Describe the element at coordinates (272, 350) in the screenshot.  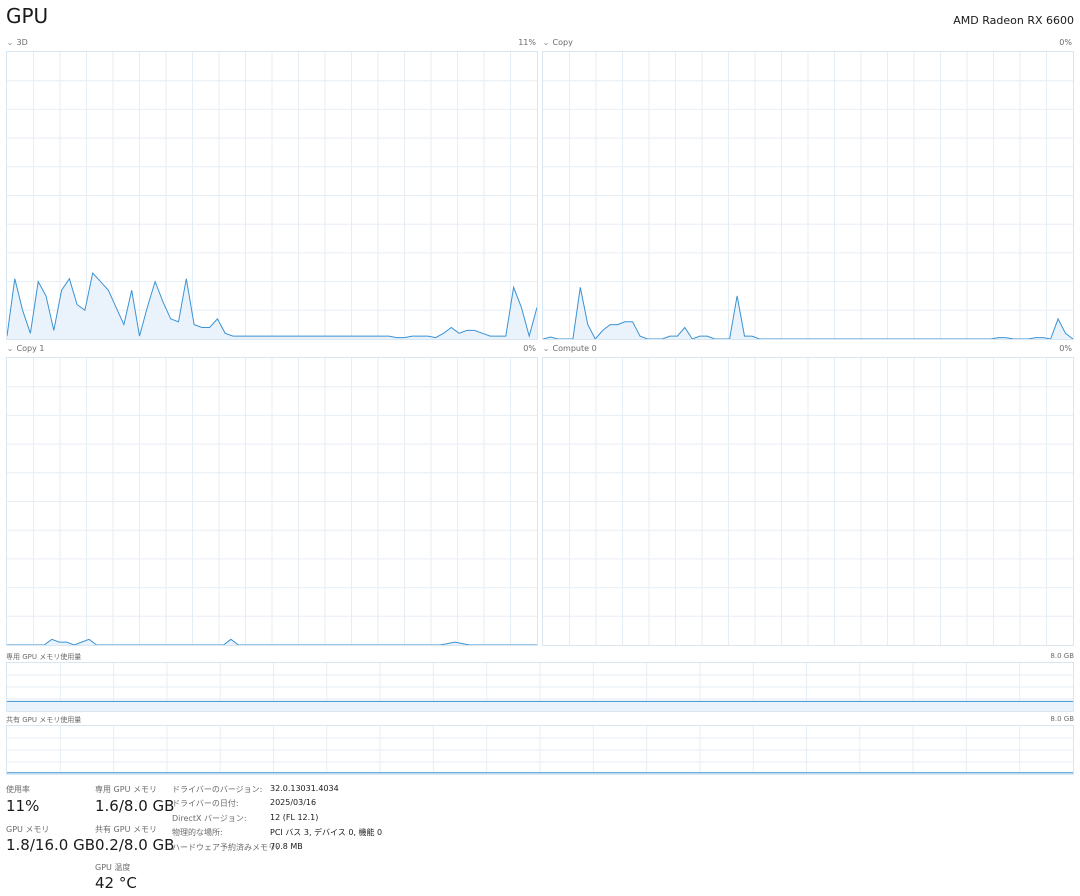
I see `engine-header: ⌄ Copy 1 0%` at that location.